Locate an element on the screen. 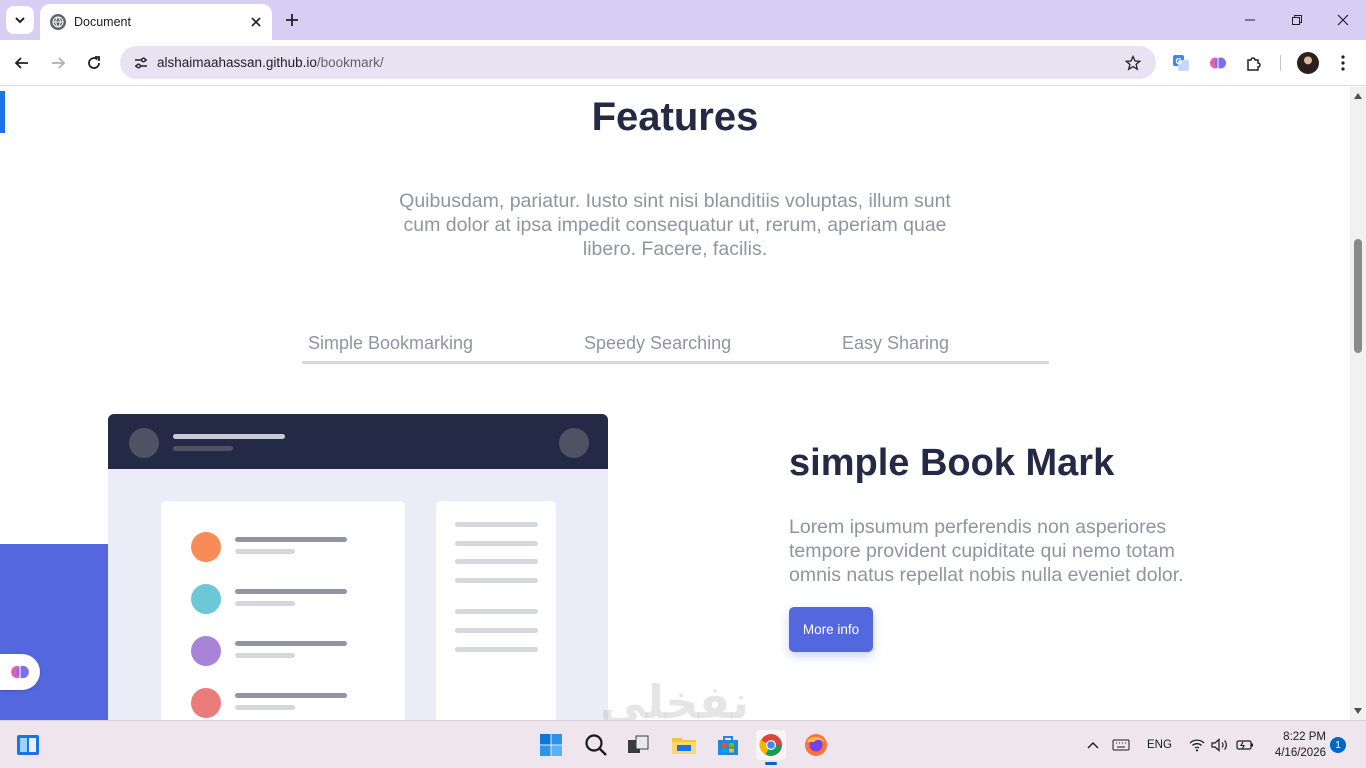 Image resolution: width=1366 pixels, height=768 pixels. purple-dot is located at coordinates (206, 651).